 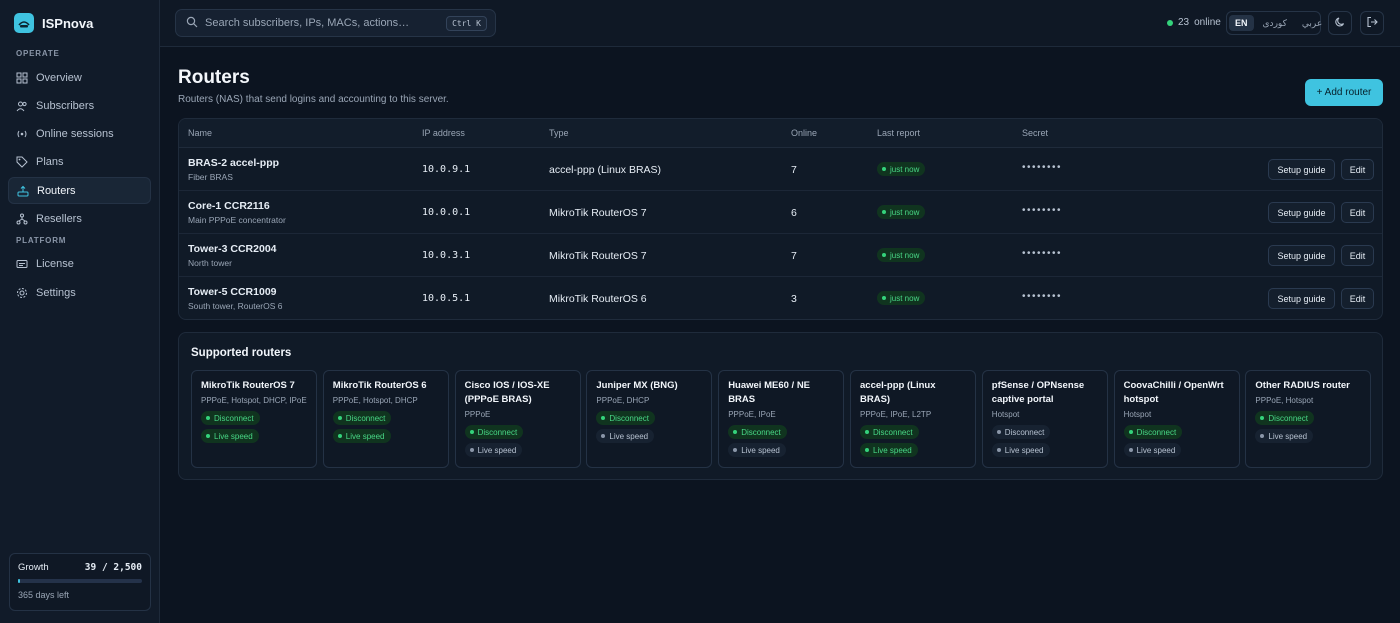 I want to click on sidebar-item-routers: Routers, so click(x=79, y=190).